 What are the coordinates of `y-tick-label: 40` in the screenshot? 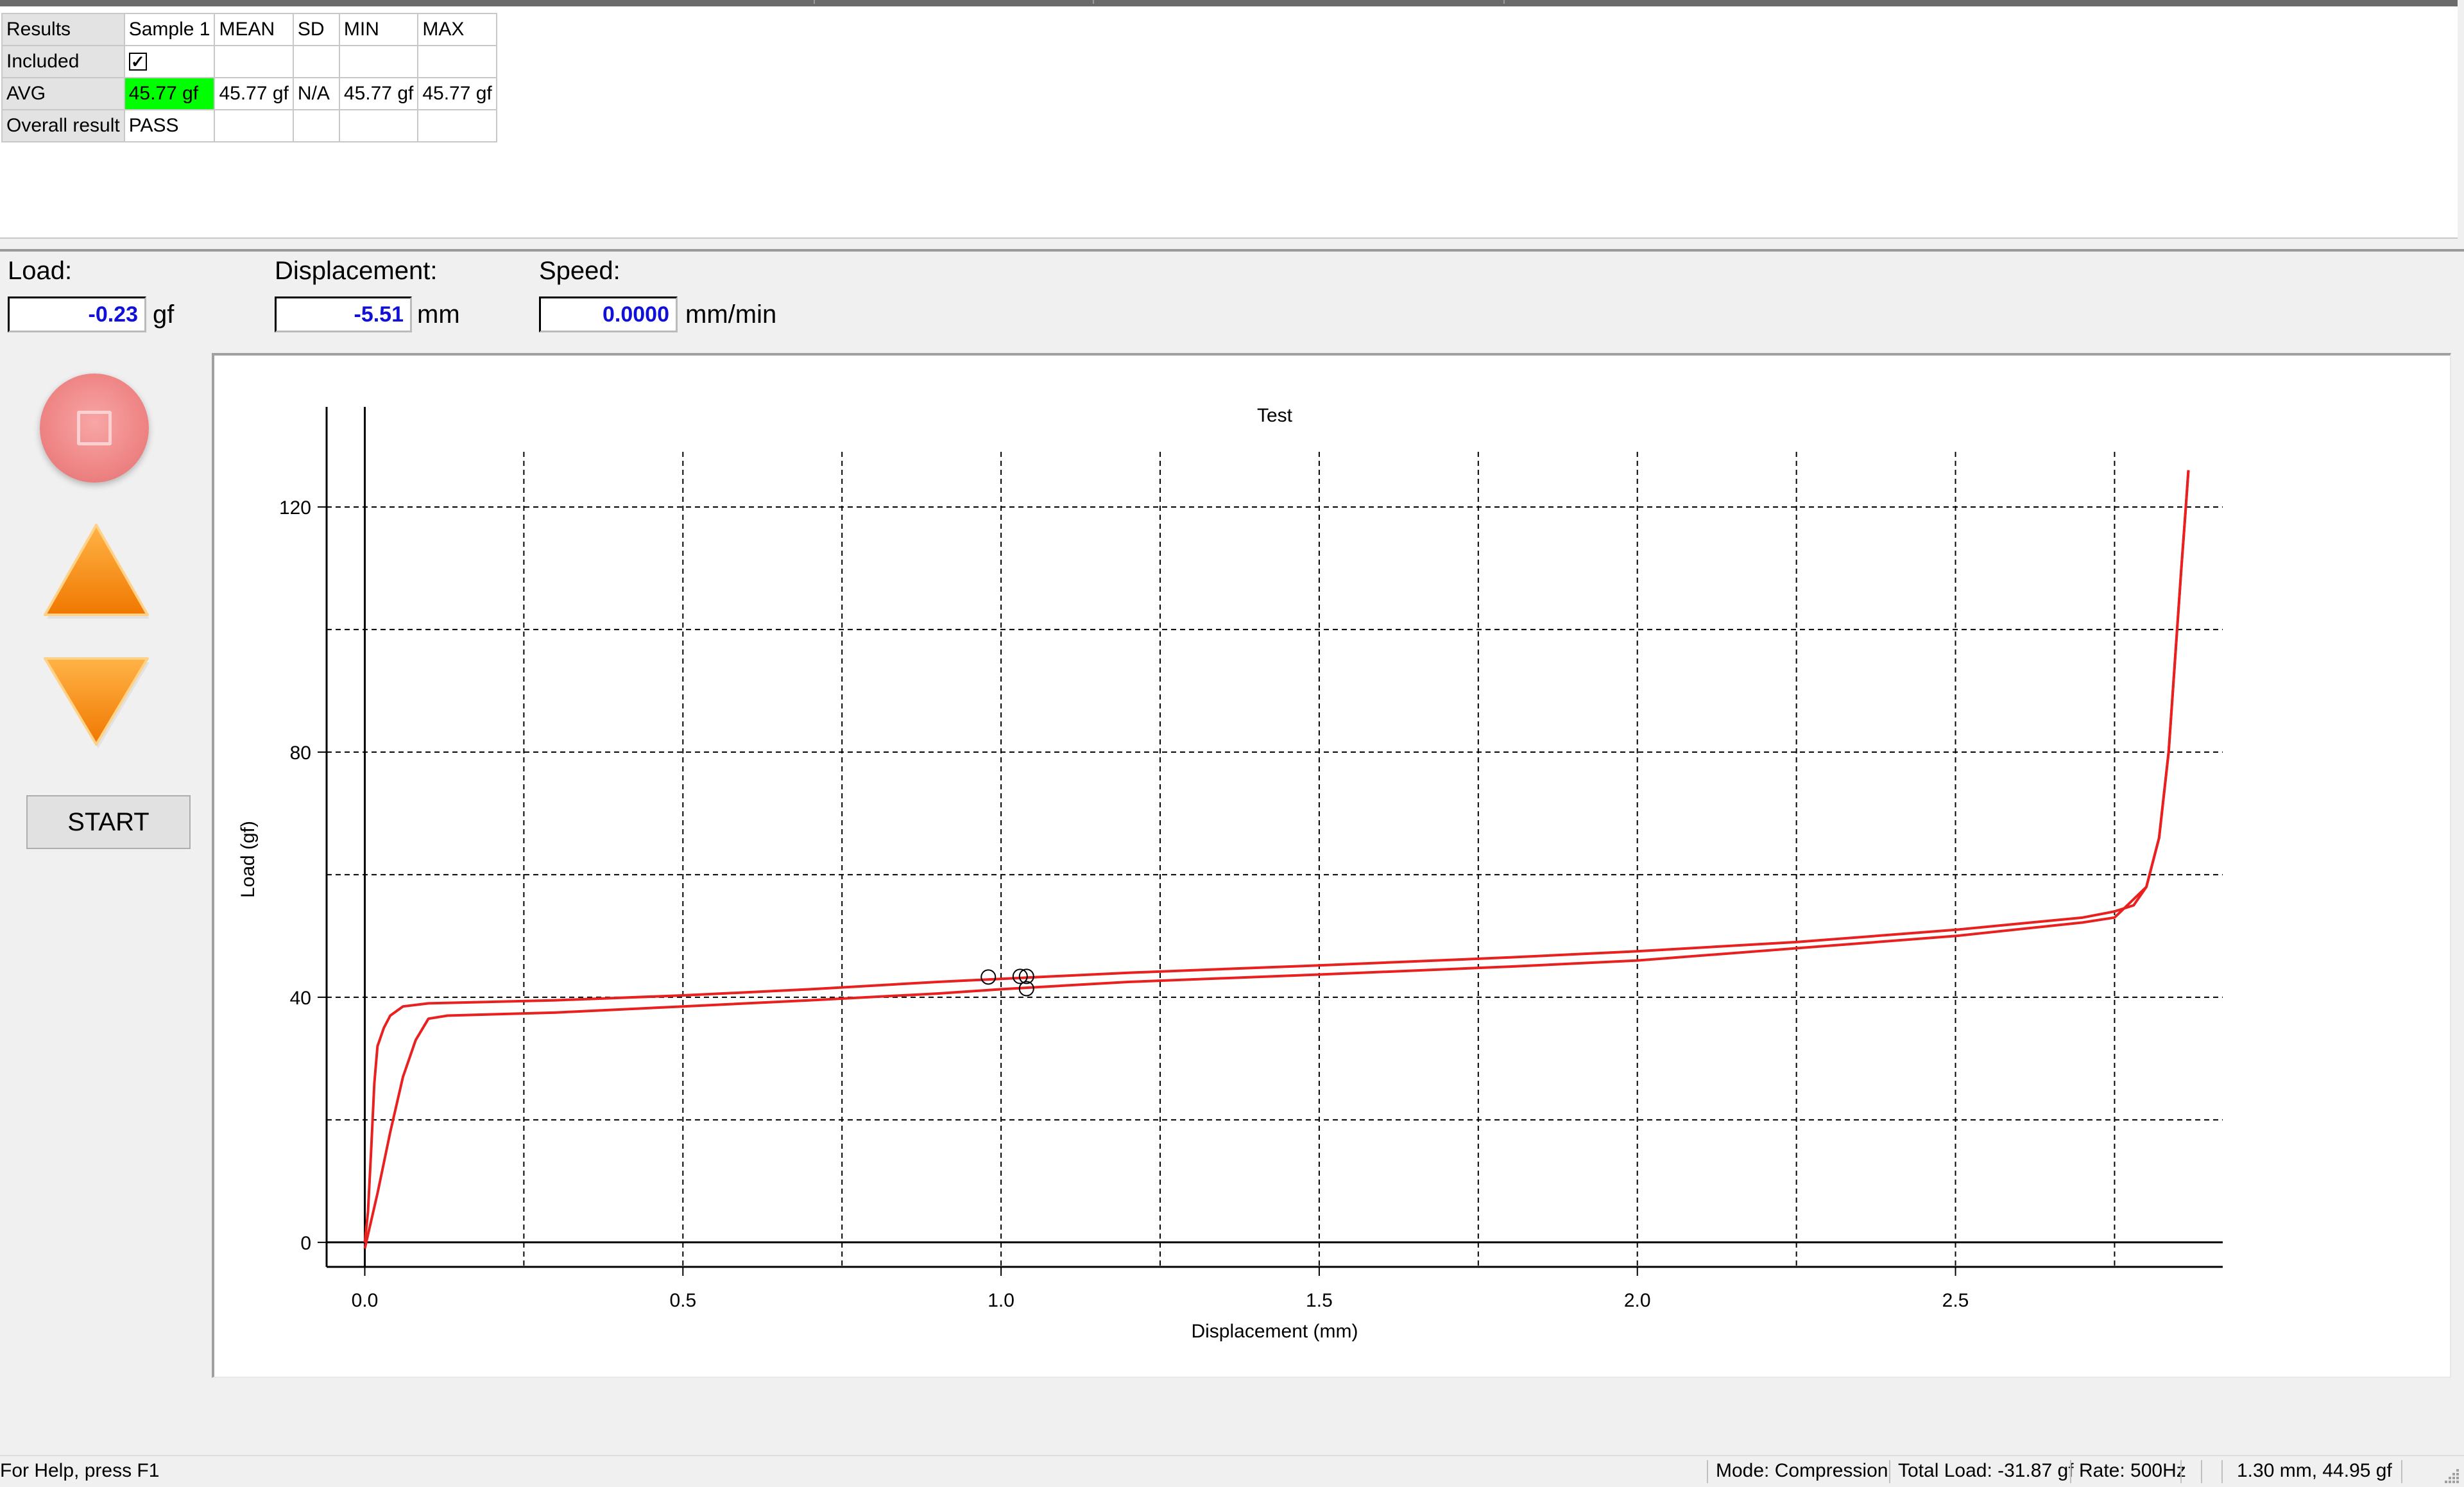 It's located at (301, 998).